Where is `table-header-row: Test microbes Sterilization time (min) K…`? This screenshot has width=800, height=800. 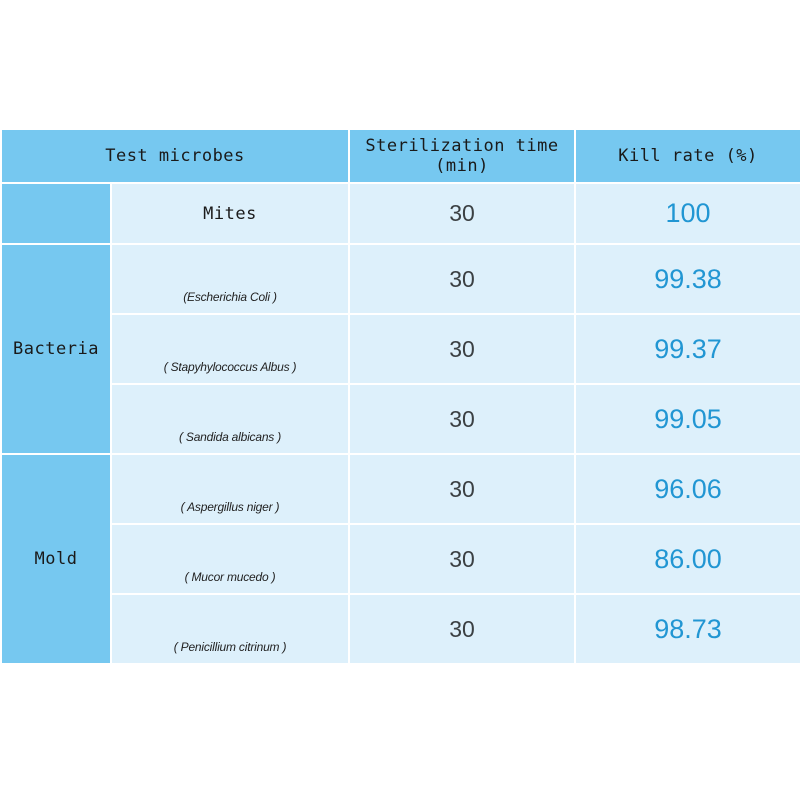
table-header-row: Test microbes Sterilization time (min) K… is located at coordinates (401, 156).